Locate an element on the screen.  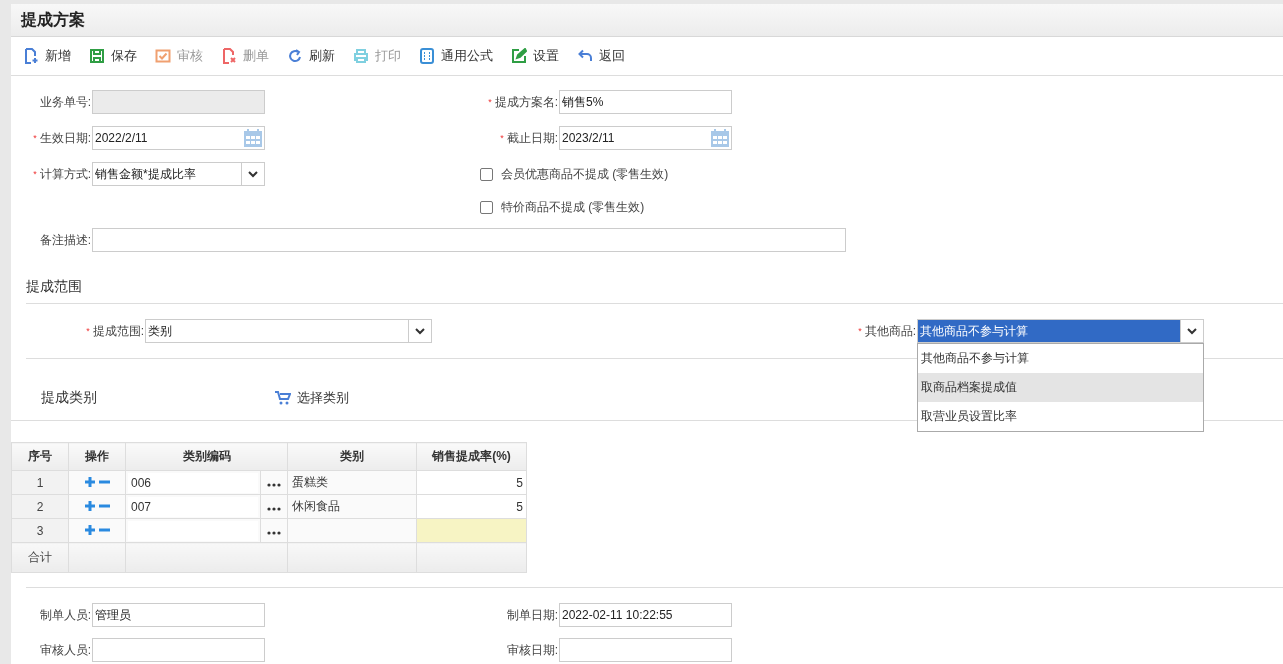
checkbox-option: 特价商品不提成 (零售生效) is located at coordinates (562, 207).